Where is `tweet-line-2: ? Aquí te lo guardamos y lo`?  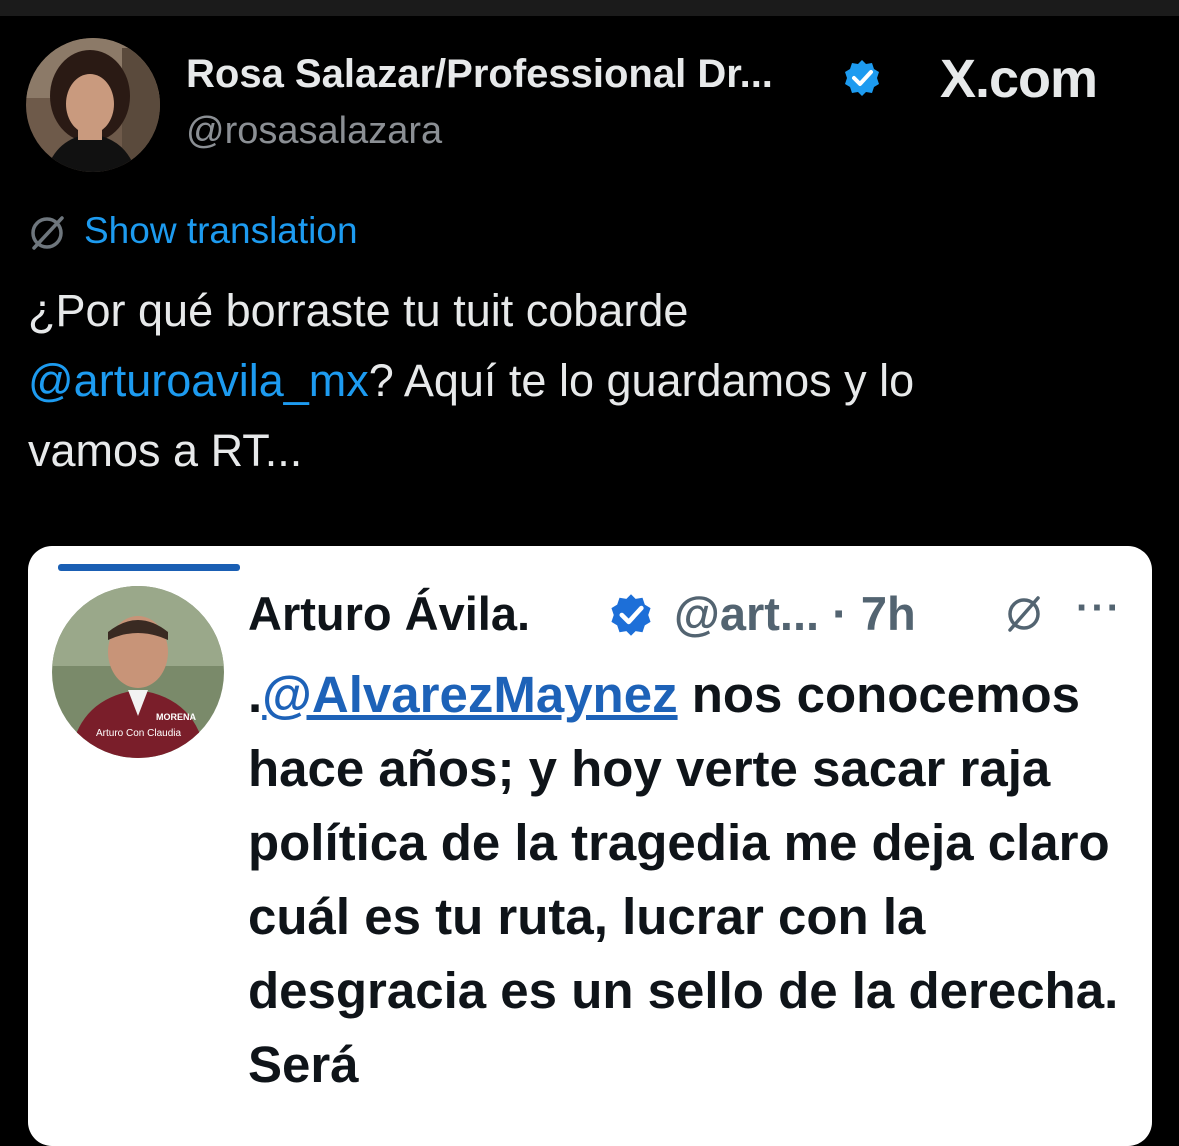 tweet-line-2: ? Aquí te lo guardamos y lo is located at coordinates (641, 380).